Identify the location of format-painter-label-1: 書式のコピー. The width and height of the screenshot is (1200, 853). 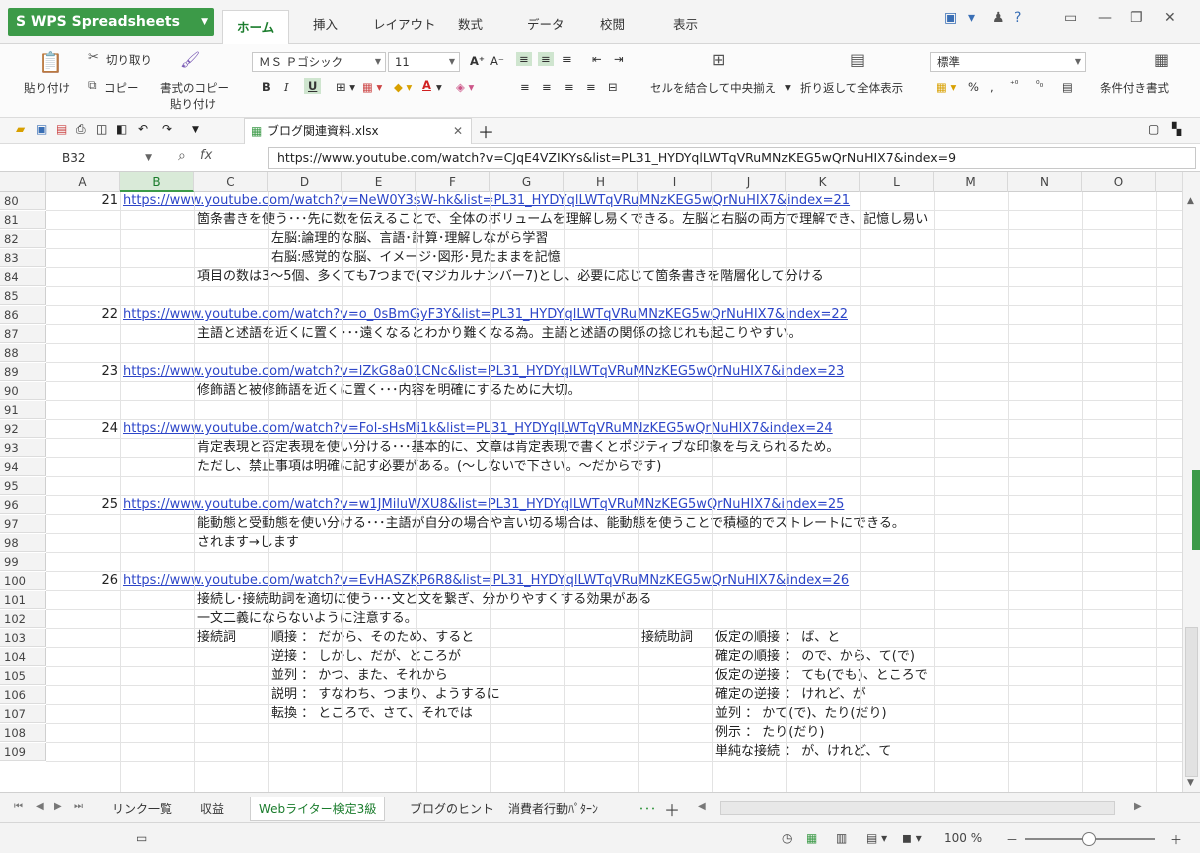
(194, 88).